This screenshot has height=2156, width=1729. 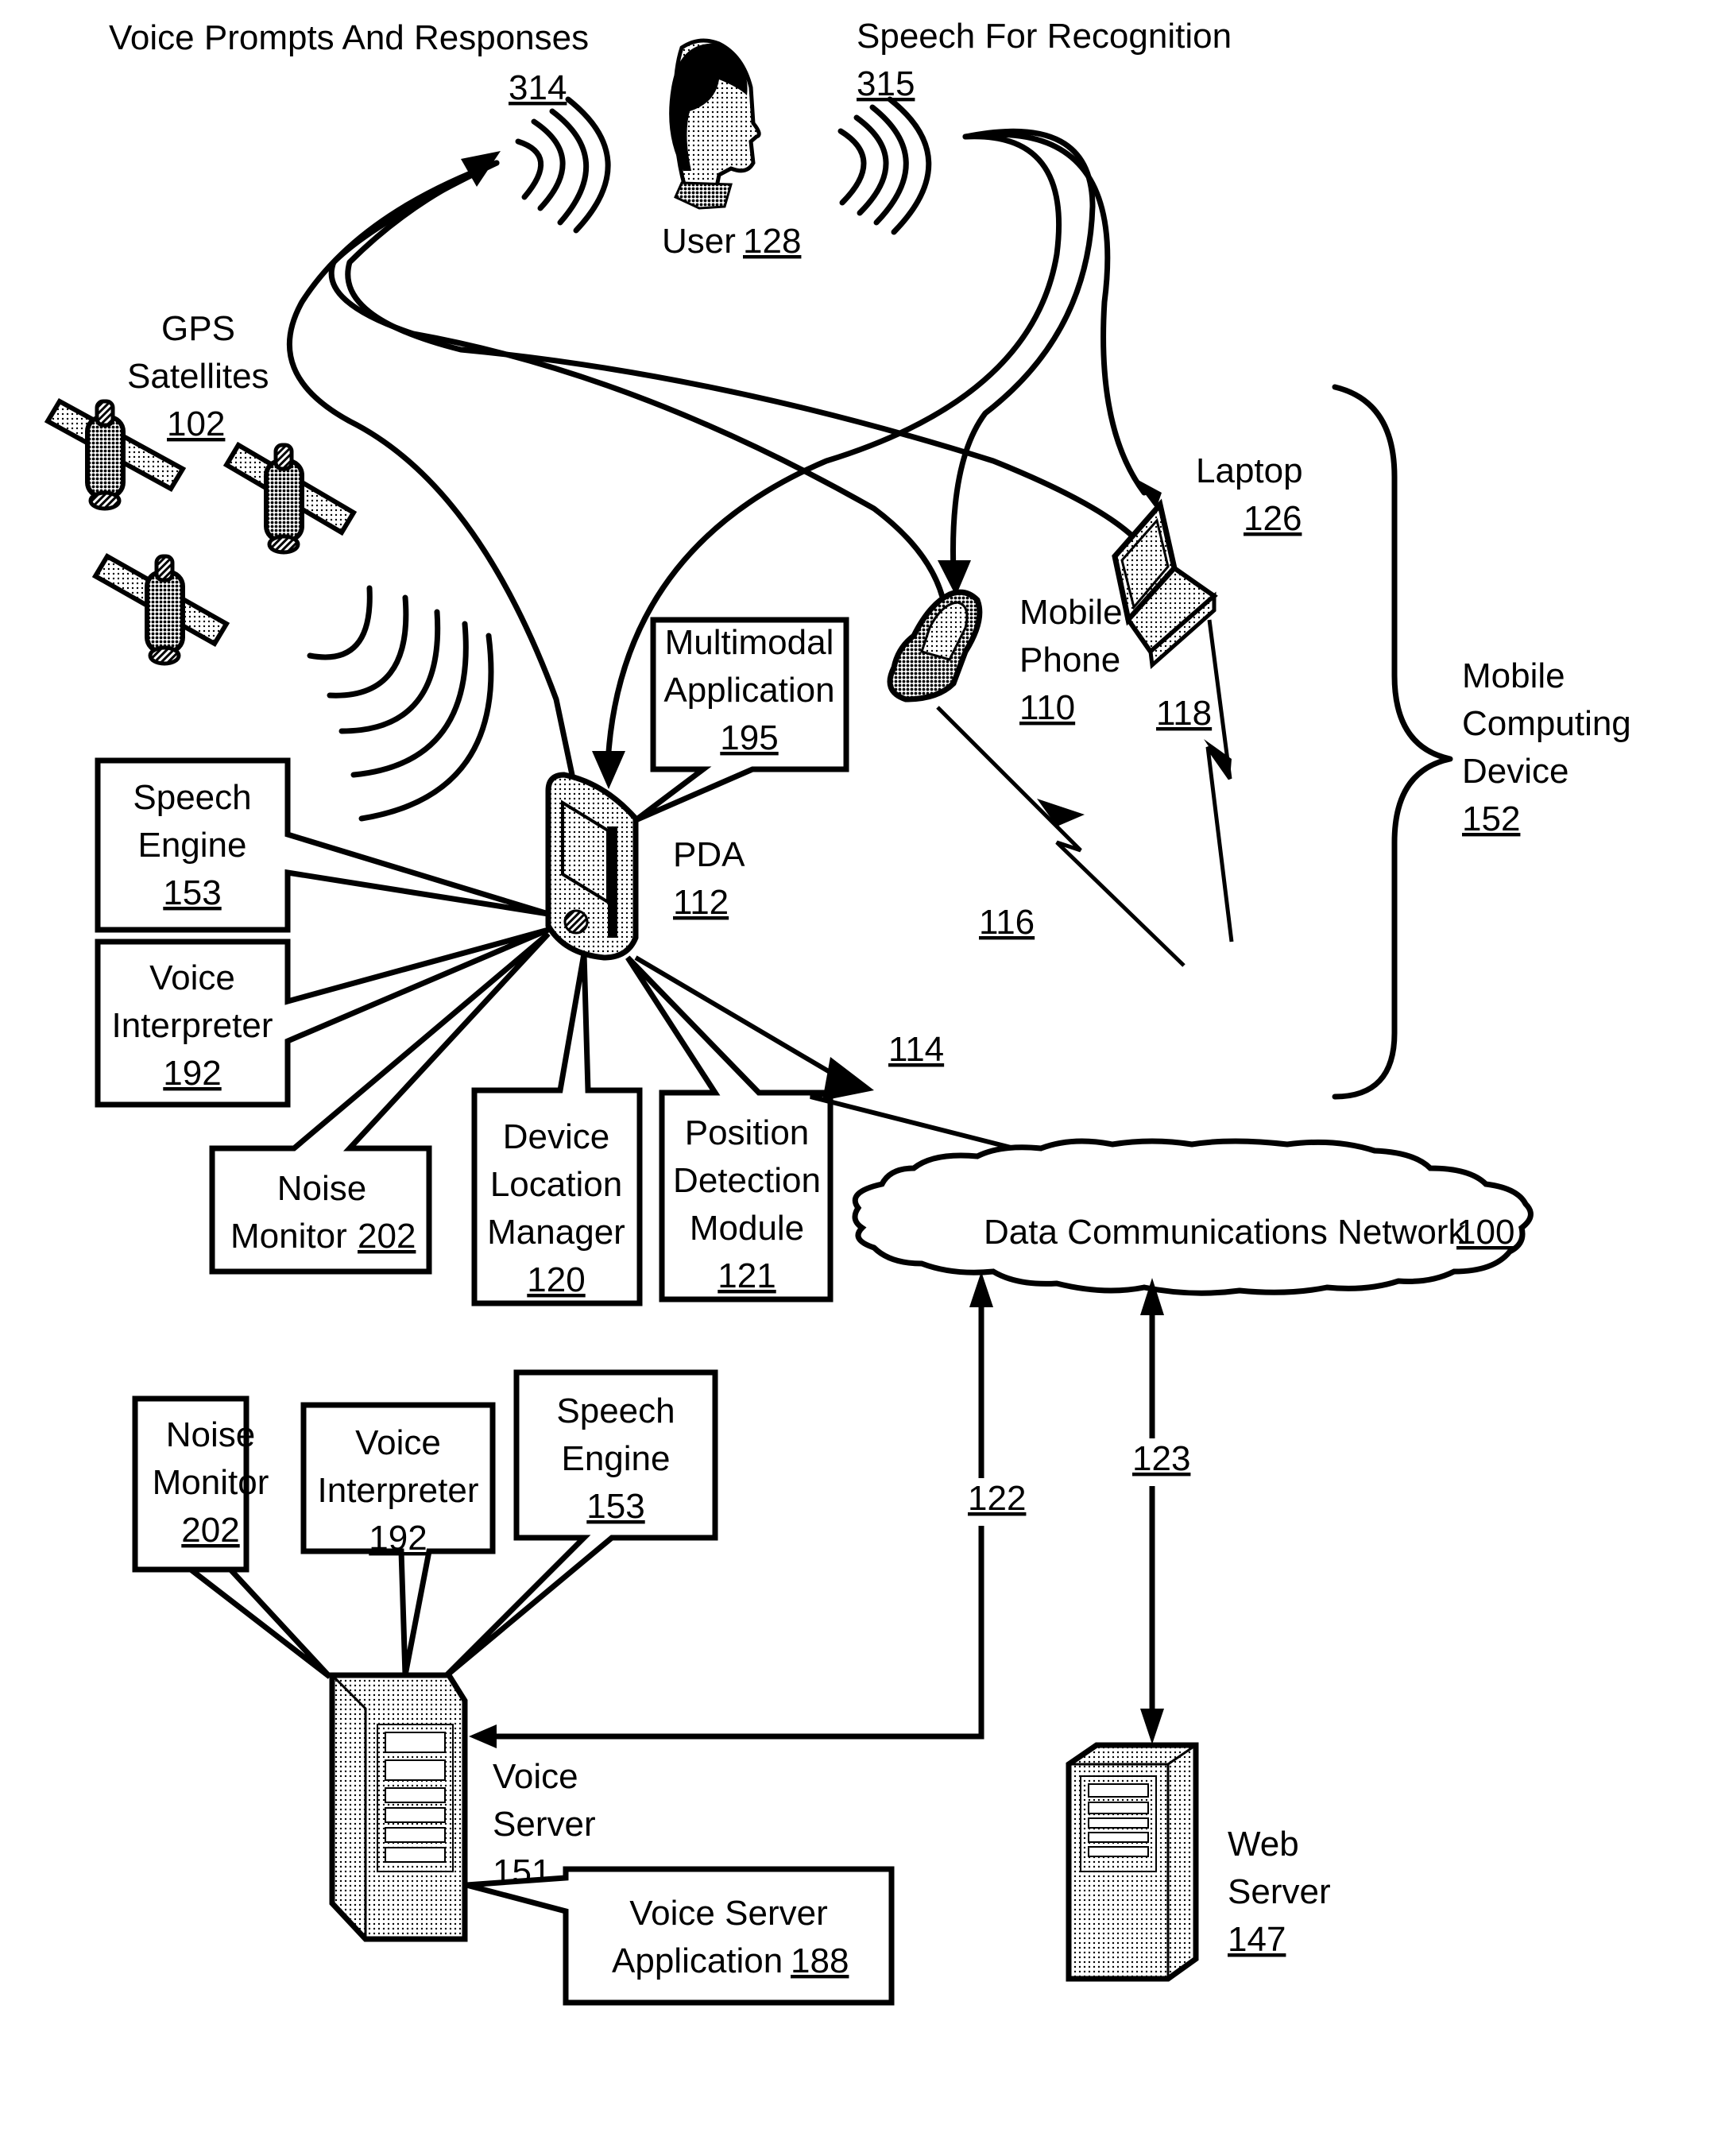 I want to click on pda-se-line1: Speech, so click(x=192, y=797).